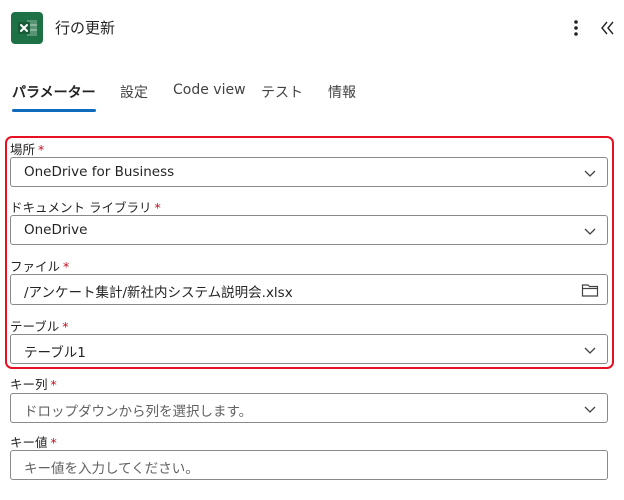 The image size is (624, 500). I want to click on key-column-label: キー列 *, so click(33, 384).